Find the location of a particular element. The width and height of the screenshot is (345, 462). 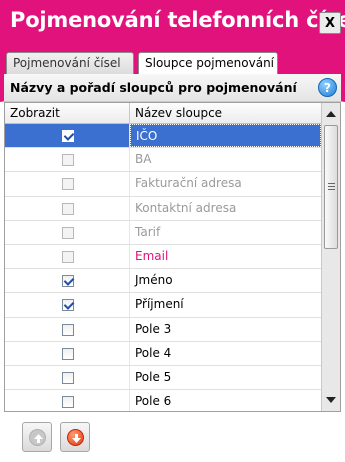

table-row: Pole 4 is located at coordinates (163, 353).